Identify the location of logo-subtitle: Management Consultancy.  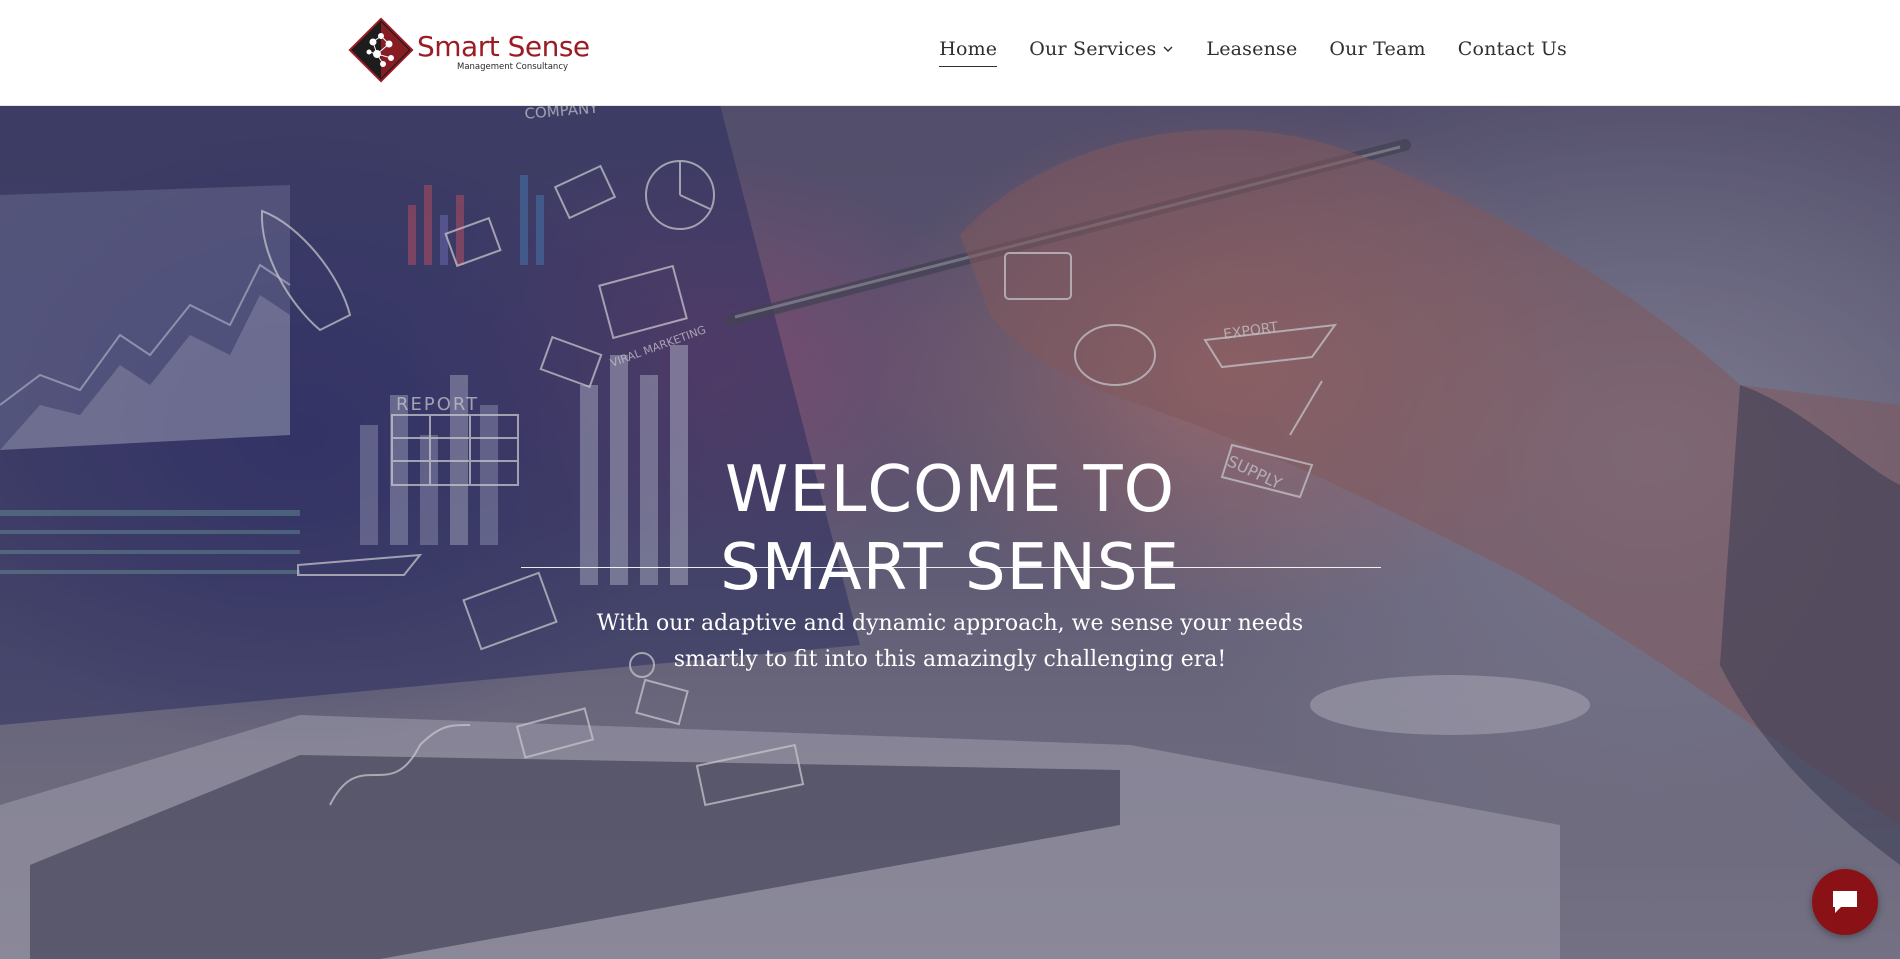
(513, 67).